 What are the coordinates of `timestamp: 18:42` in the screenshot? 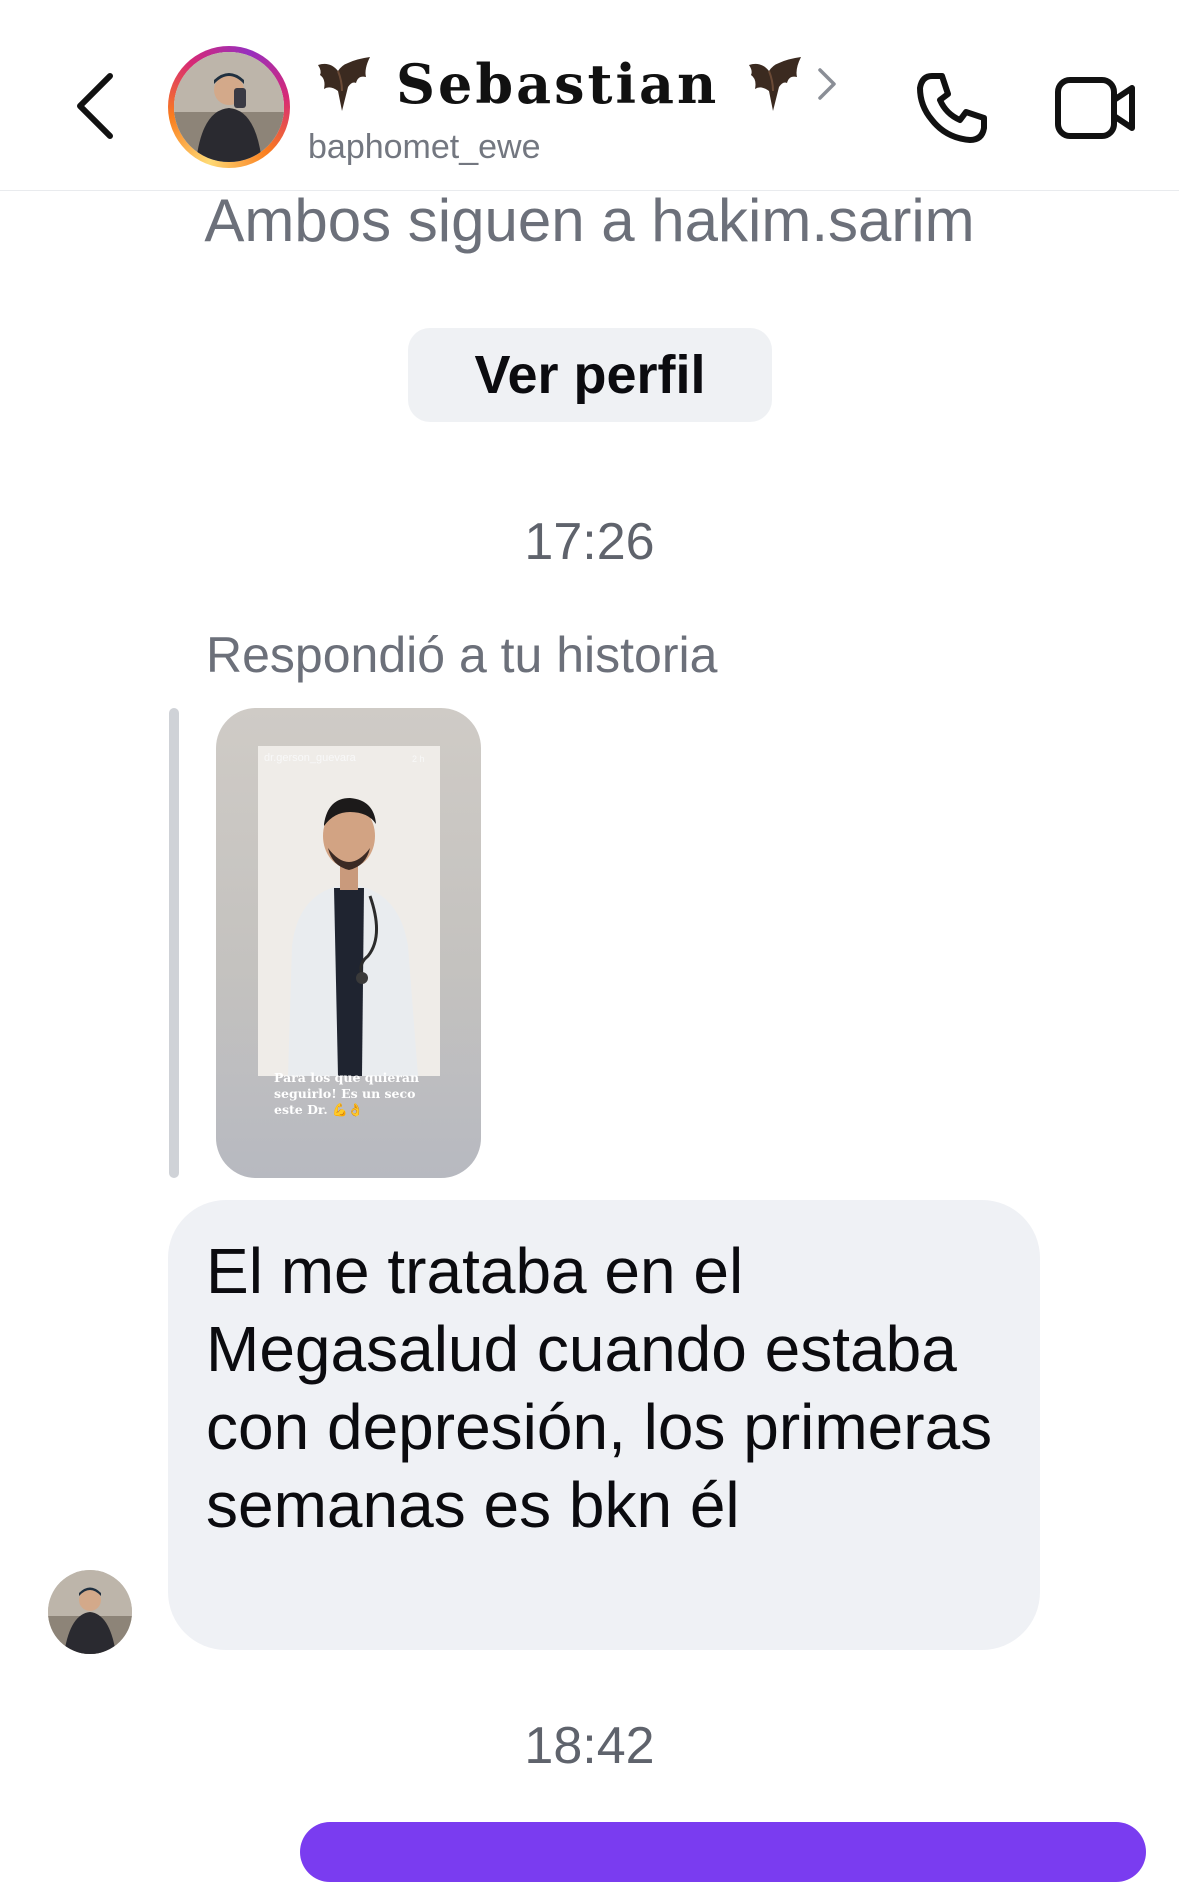 It's located at (589, 1746).